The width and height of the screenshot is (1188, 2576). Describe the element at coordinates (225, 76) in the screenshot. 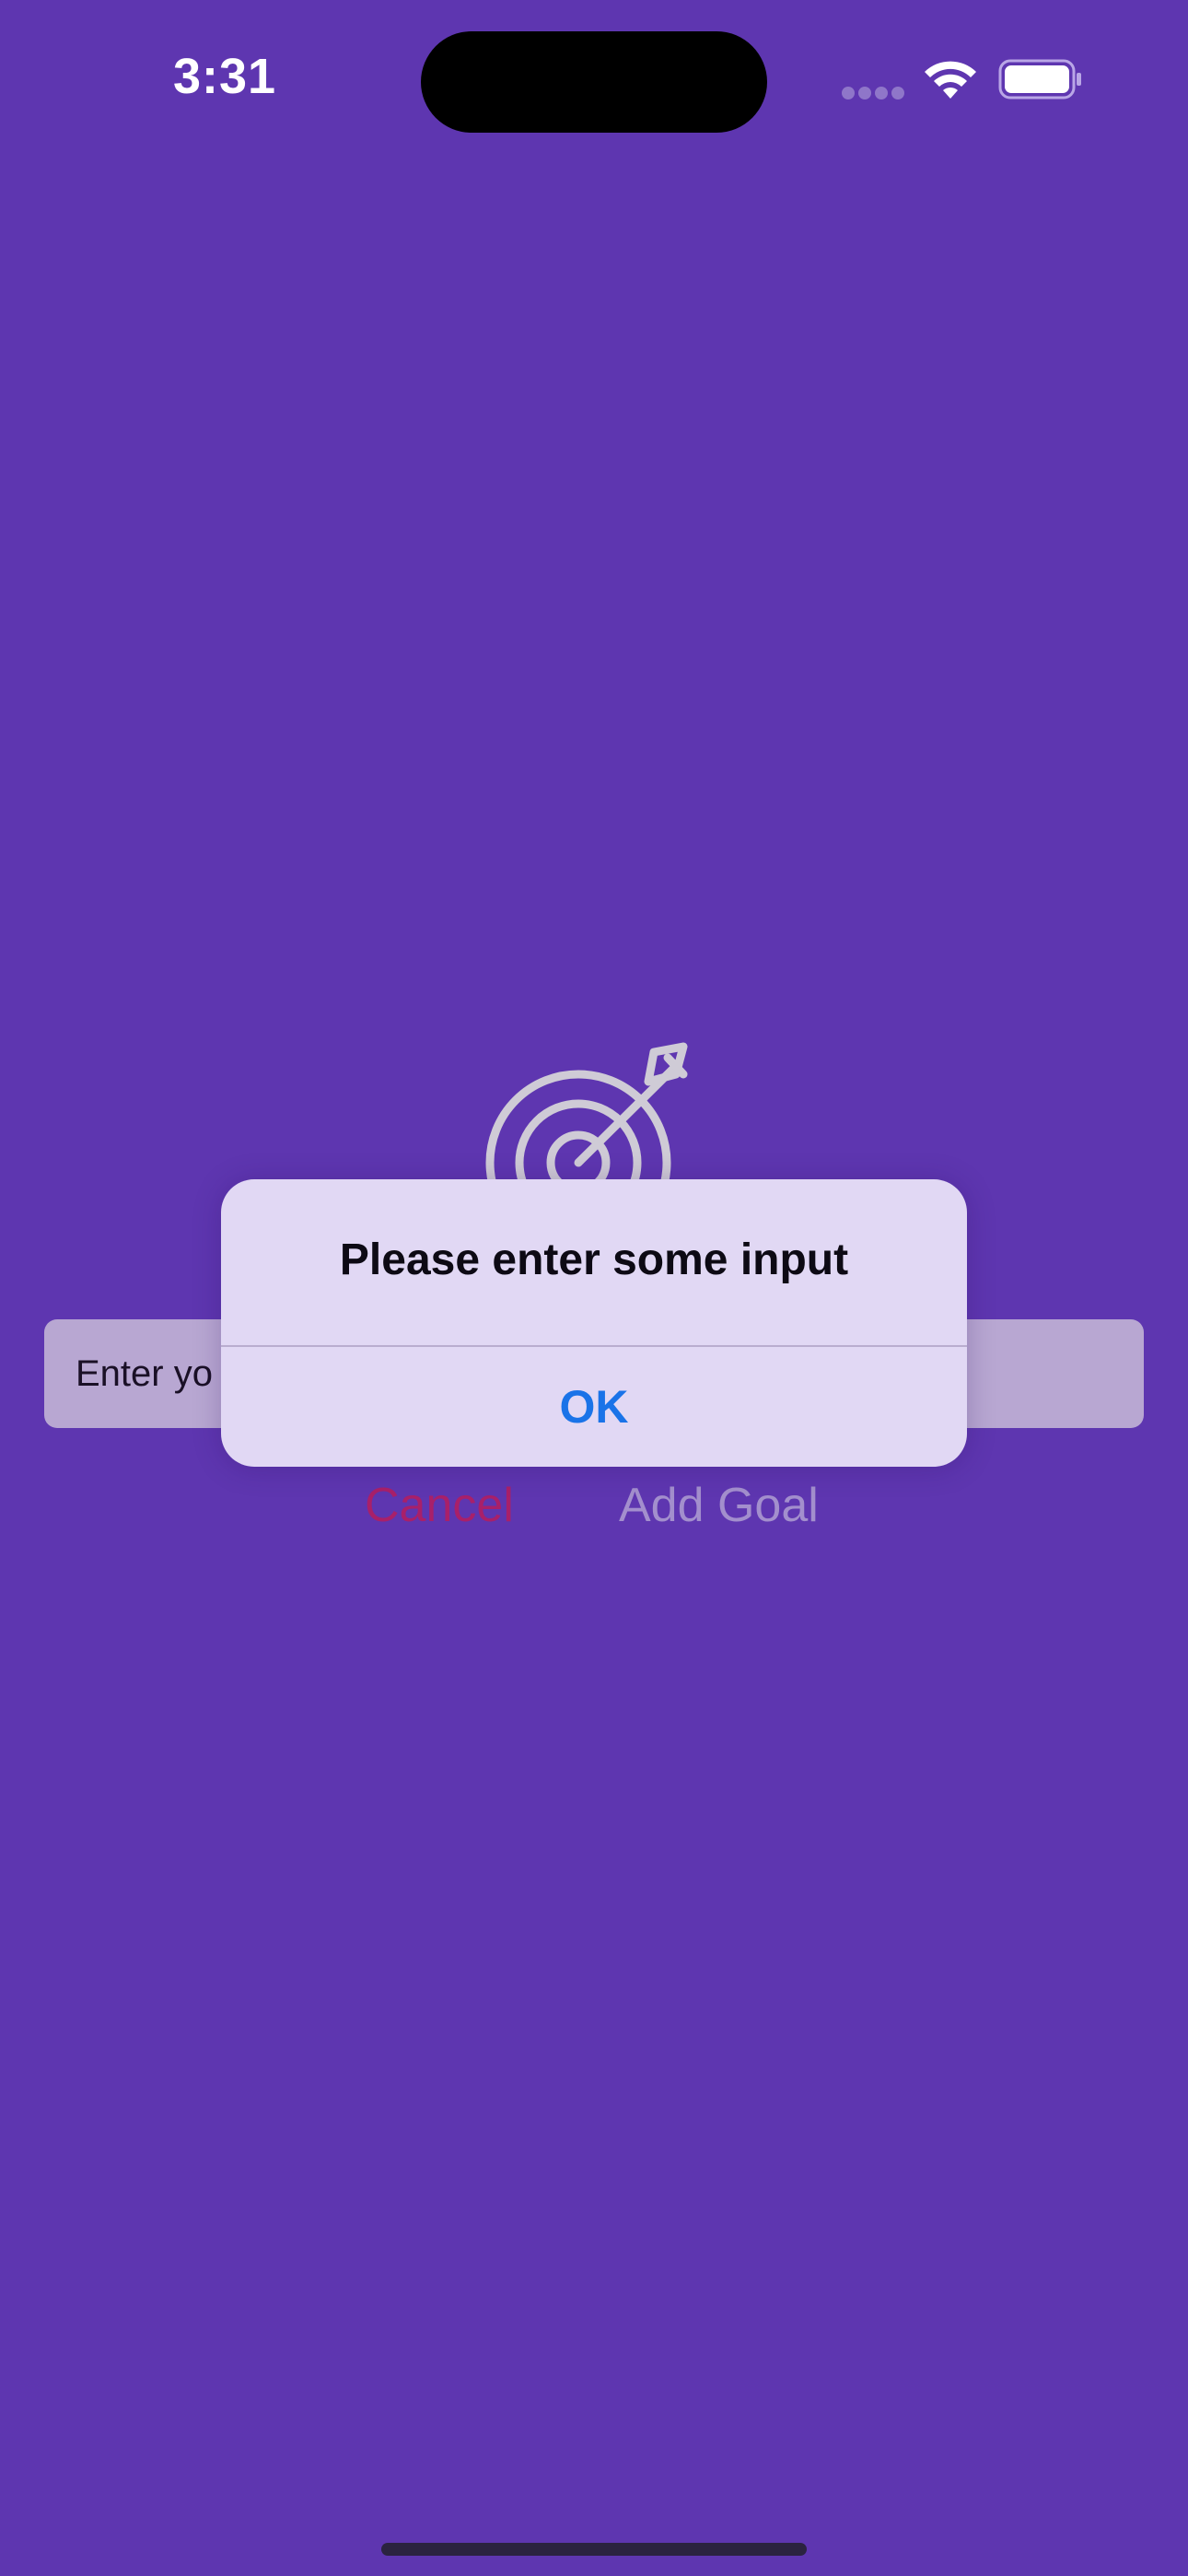

I see `status-time: 3:31` at that location.